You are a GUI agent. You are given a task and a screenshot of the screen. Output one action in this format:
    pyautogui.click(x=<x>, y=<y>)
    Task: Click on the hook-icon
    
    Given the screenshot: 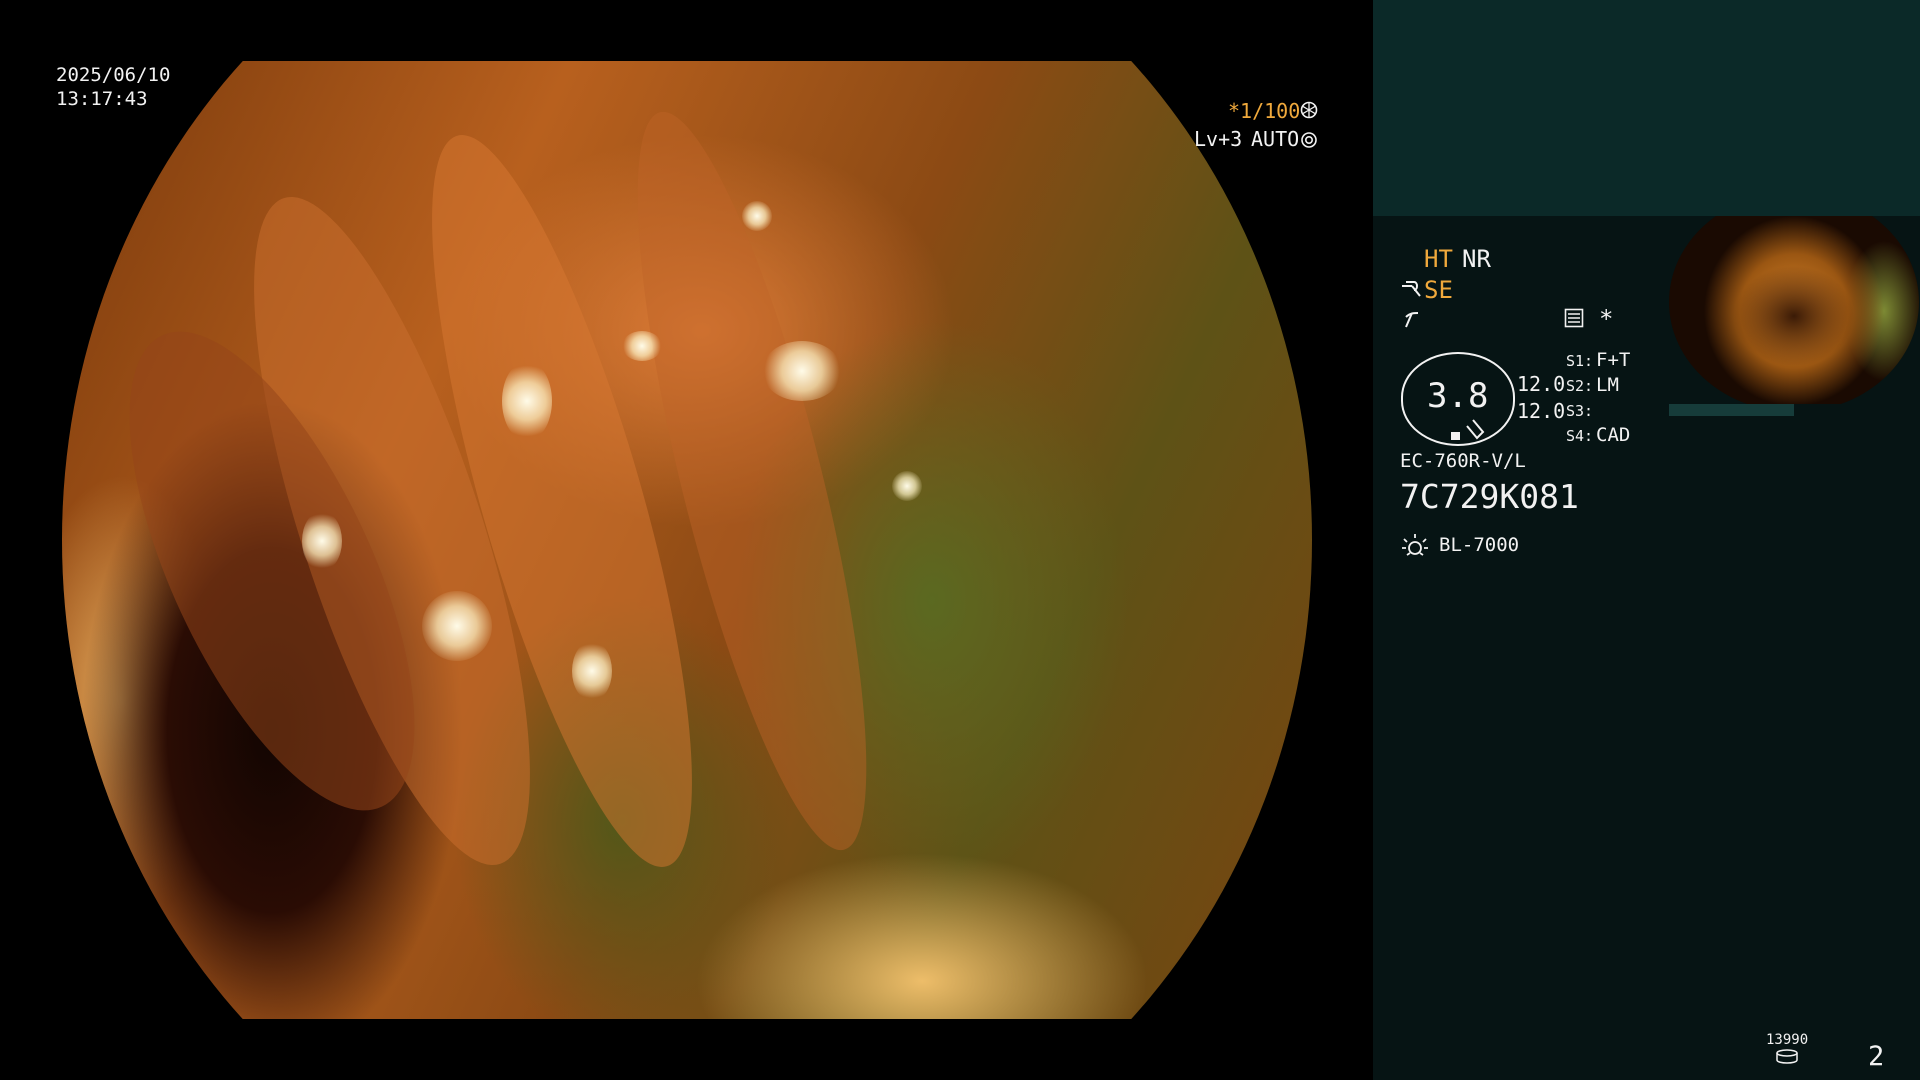 What is the action you would take?
    pyautogui.click(x=1412, y=320)
    